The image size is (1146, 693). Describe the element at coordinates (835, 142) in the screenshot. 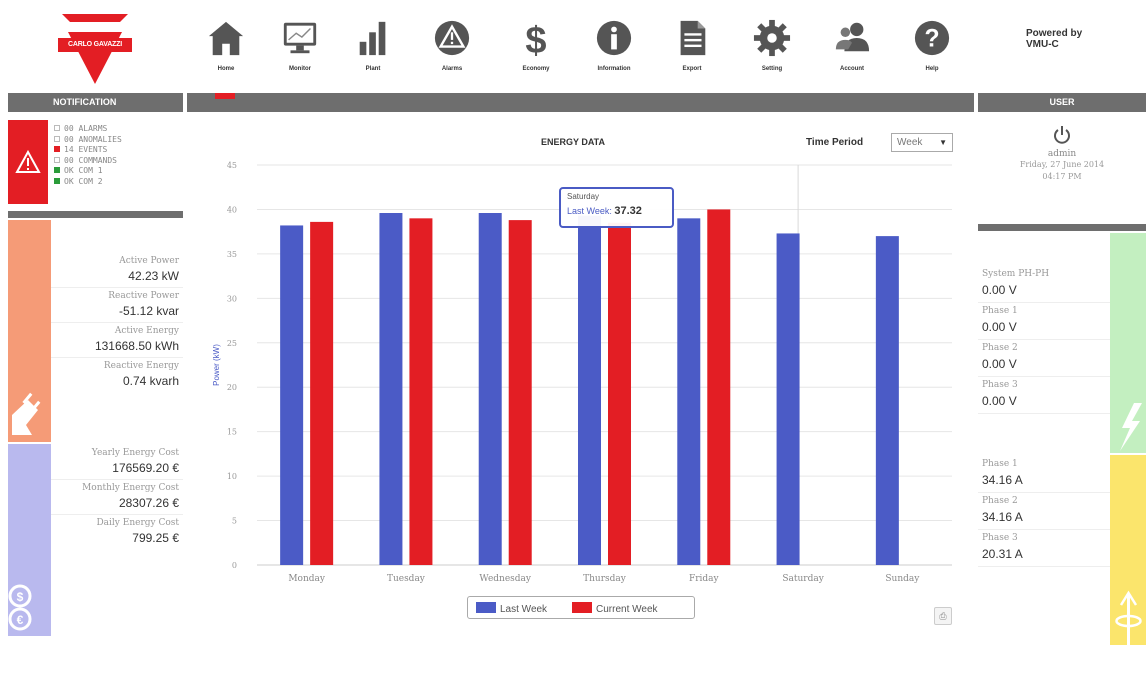

I see `time-period-label: Time Period` at that location.